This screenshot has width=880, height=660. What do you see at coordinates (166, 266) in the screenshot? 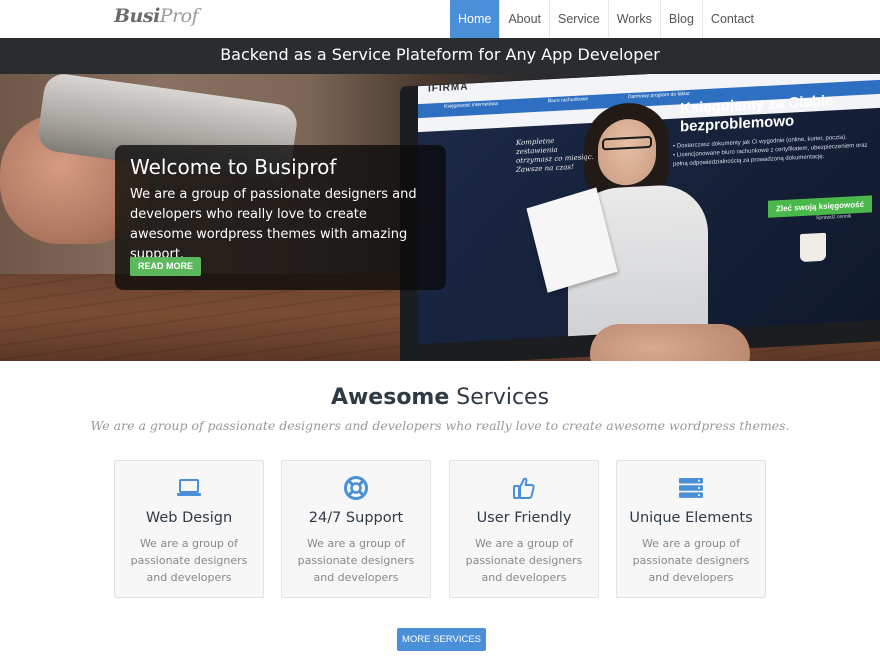
I see `read-more-button: READ MORE` at bounding box center [166, 266].